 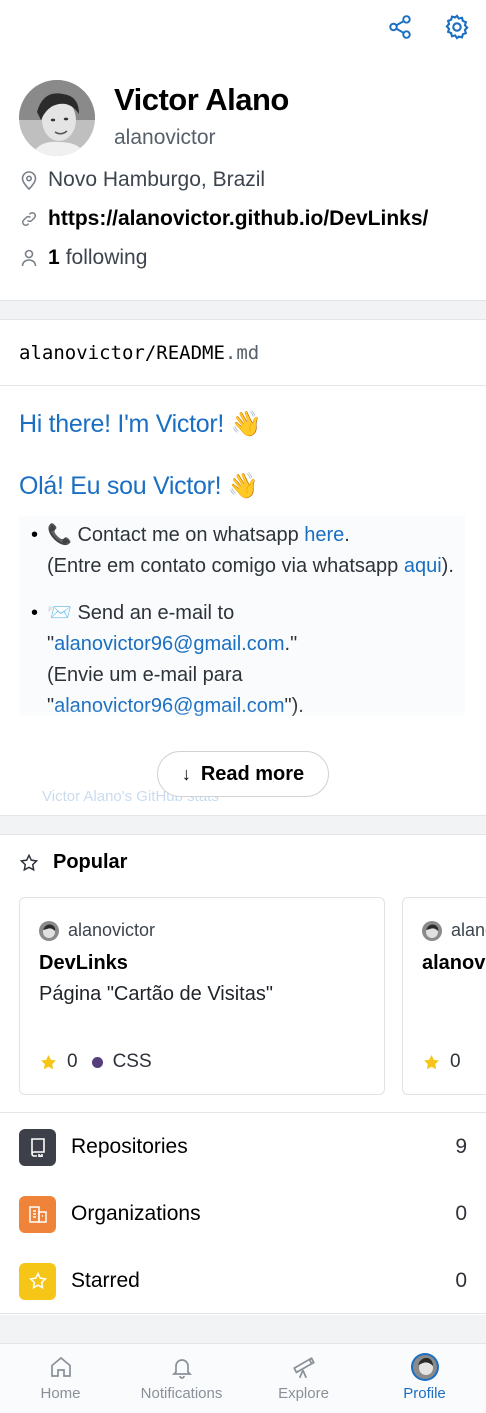 What do you see at coordinates (243, 30) in the screenshot?
I see `top-bar` at bounding box center [243, 30].